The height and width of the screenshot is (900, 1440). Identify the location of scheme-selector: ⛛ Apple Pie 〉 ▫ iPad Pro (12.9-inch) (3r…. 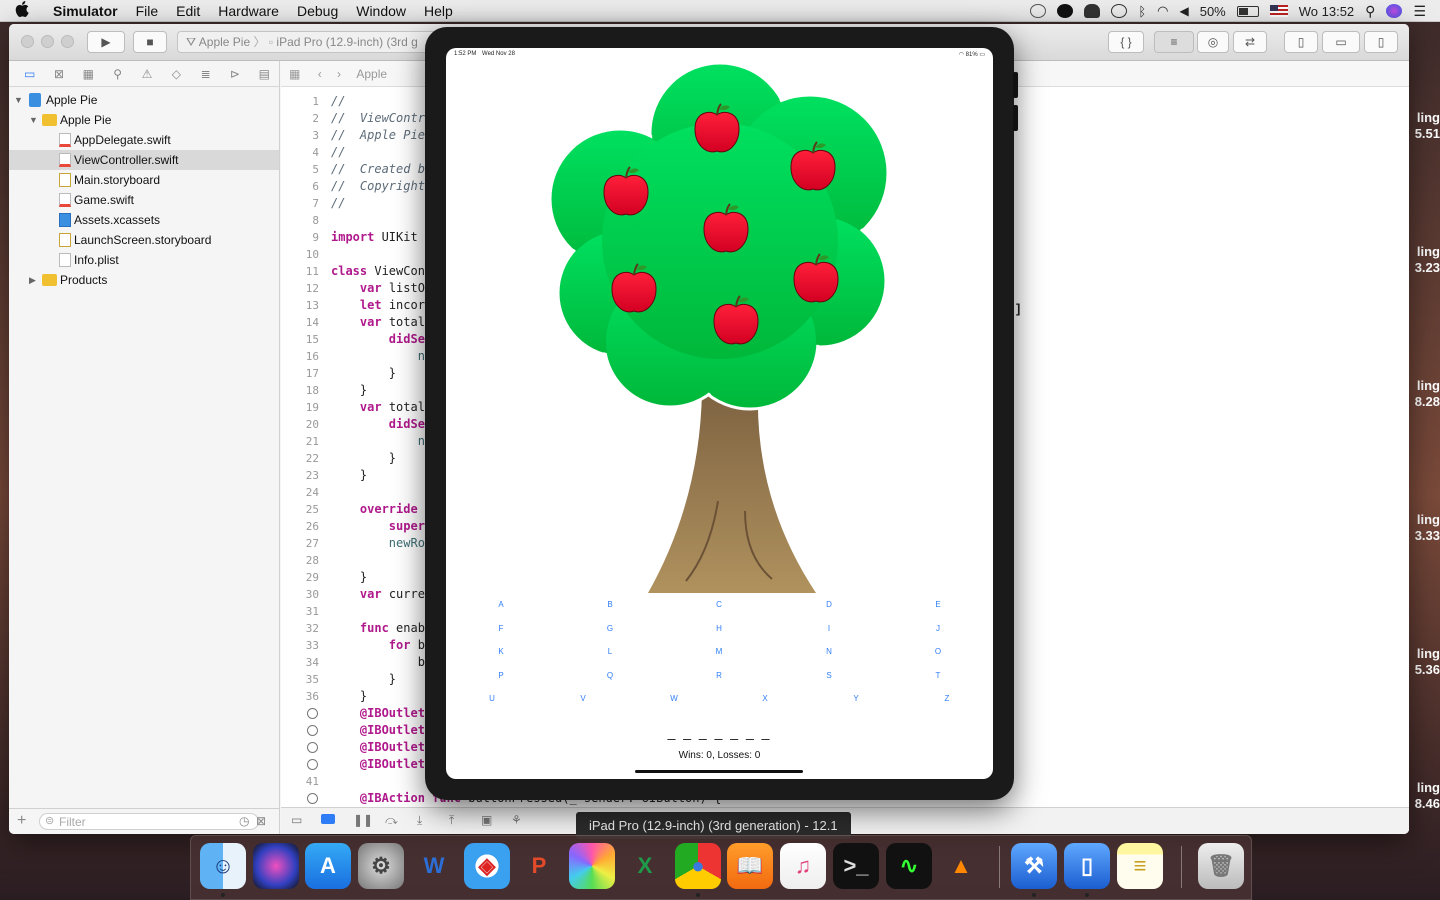
(317, 42).